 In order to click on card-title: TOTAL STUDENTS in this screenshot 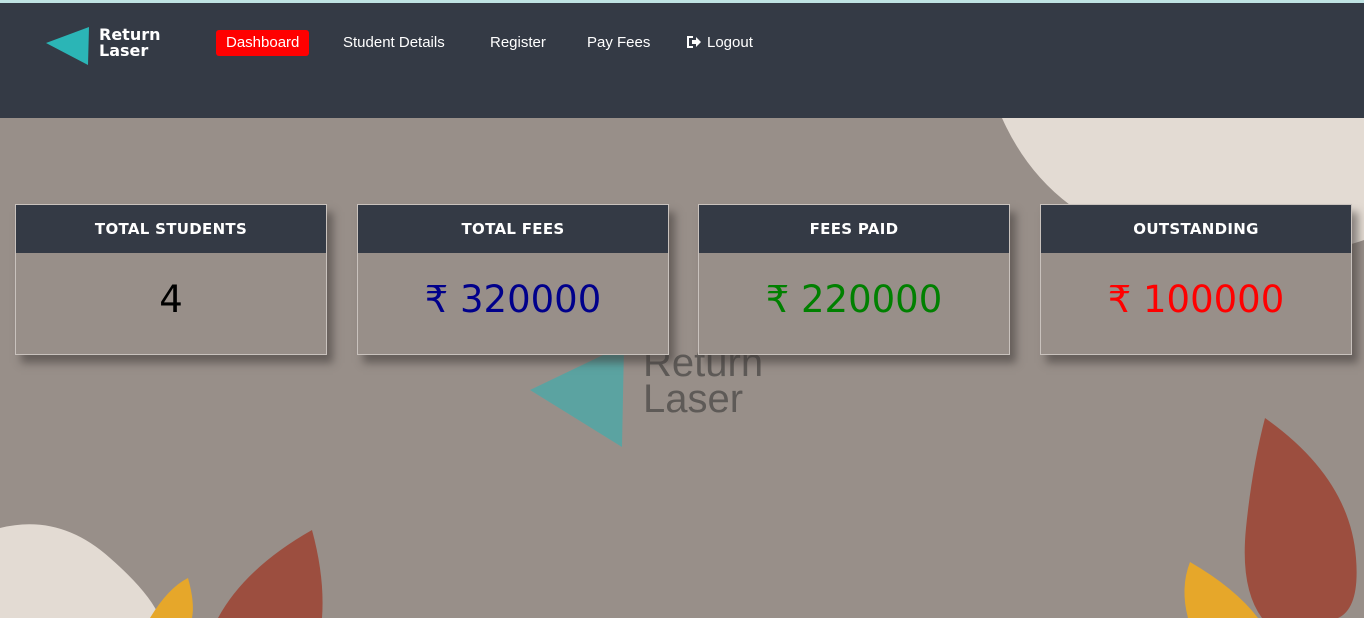, I will do `click(171, 229)`.